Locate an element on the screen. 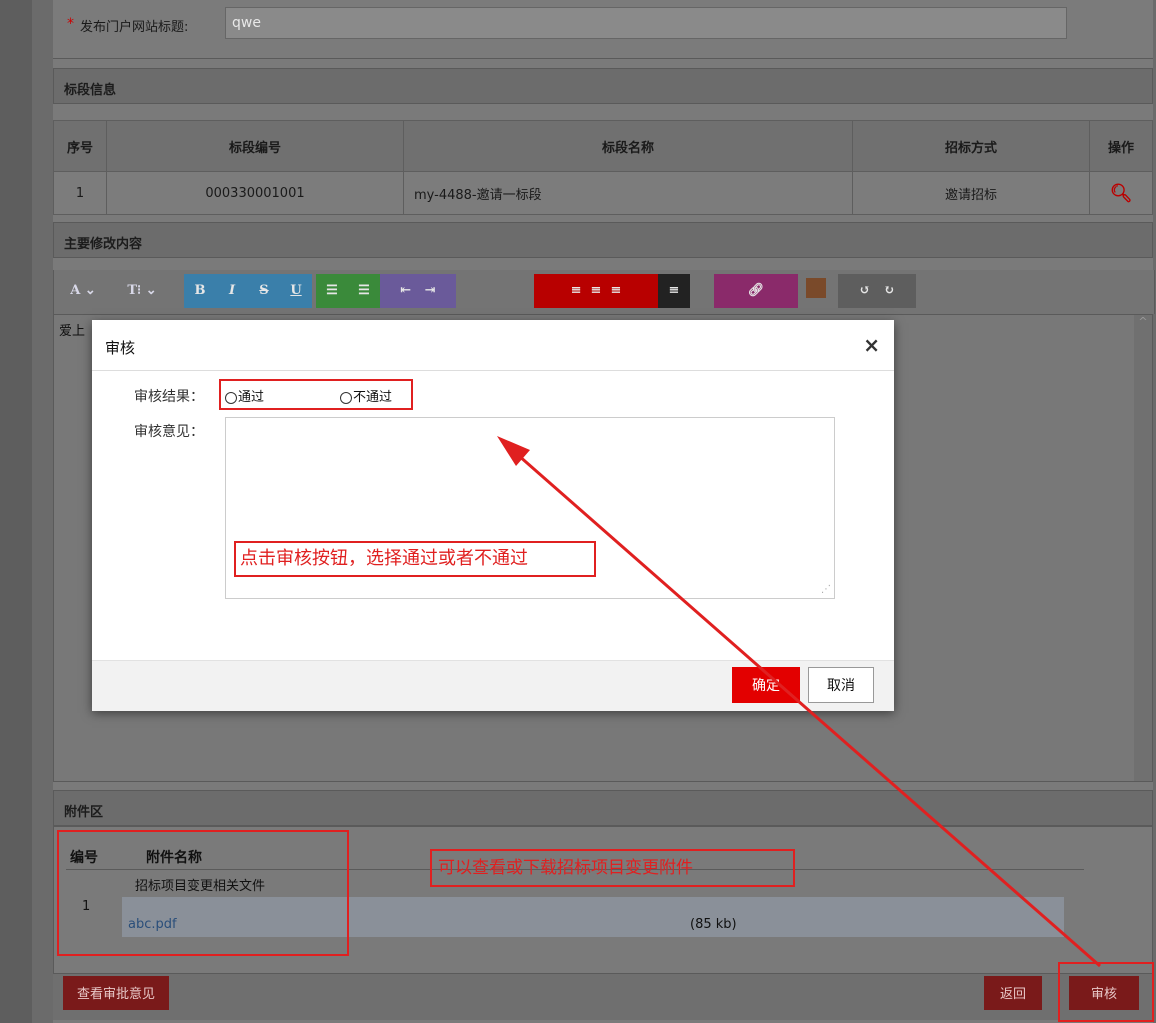 The image size is (1156, 1023). undo-icon: ↺ is located at coordinates (865, 290).